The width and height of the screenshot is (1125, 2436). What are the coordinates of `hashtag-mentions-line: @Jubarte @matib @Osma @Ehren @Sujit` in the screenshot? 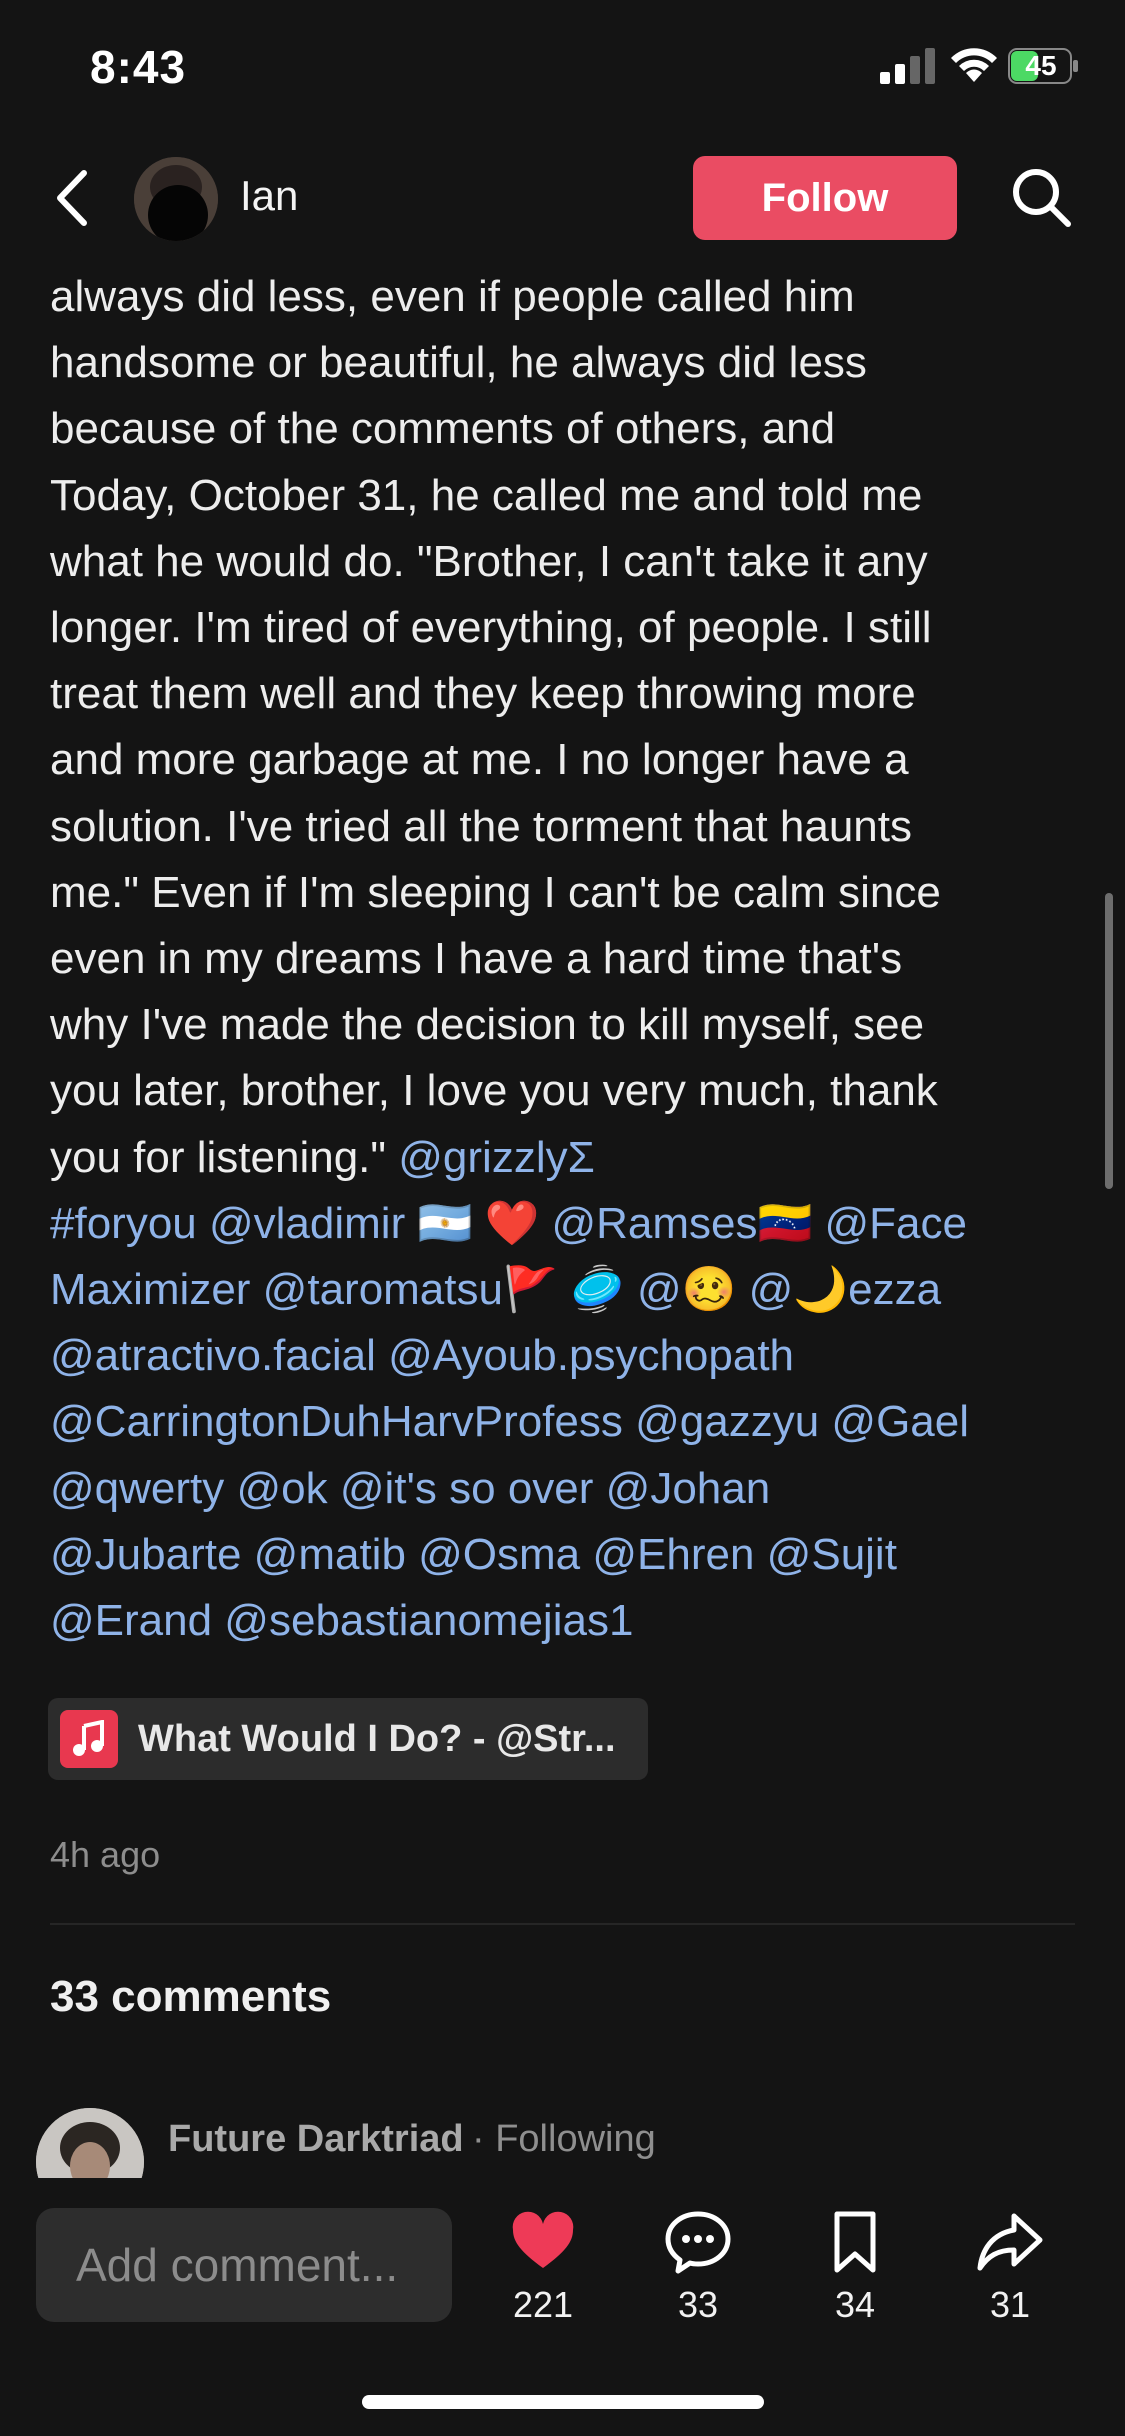 It's located at (565, 1555).